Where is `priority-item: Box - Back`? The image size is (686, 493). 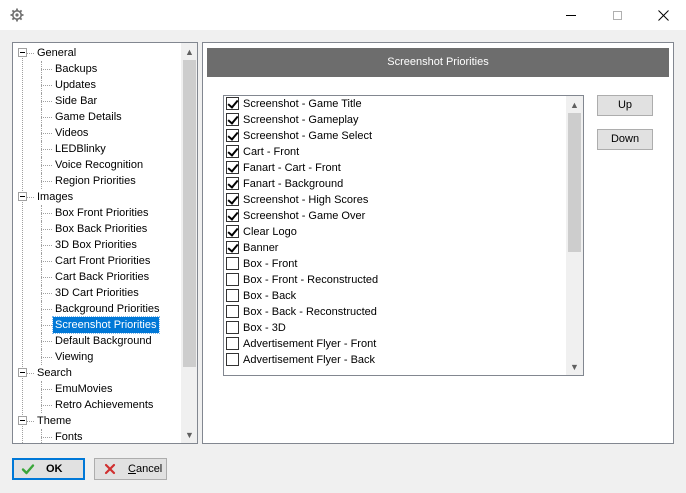
priority-item: Box - Back is located at coordinates (395, 296).